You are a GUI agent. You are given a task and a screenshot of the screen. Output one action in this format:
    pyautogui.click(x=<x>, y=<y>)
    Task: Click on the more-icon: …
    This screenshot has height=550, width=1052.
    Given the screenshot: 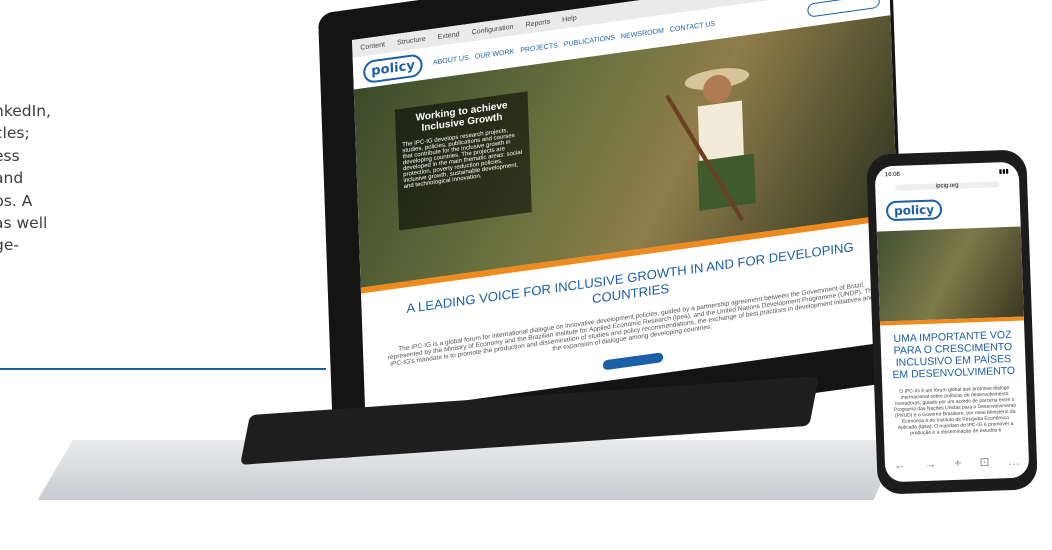 What is the action you would take?
    pyautogui.click(x=1013, y=461)
    